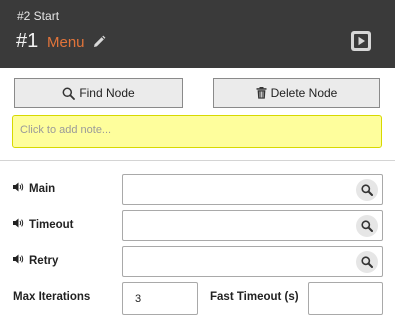 The width and height of the screenshot is (395, 324). What do you see at coordinates (252, 189) in the screenshot?
I see `main-field` at bounding box center [252, 189].